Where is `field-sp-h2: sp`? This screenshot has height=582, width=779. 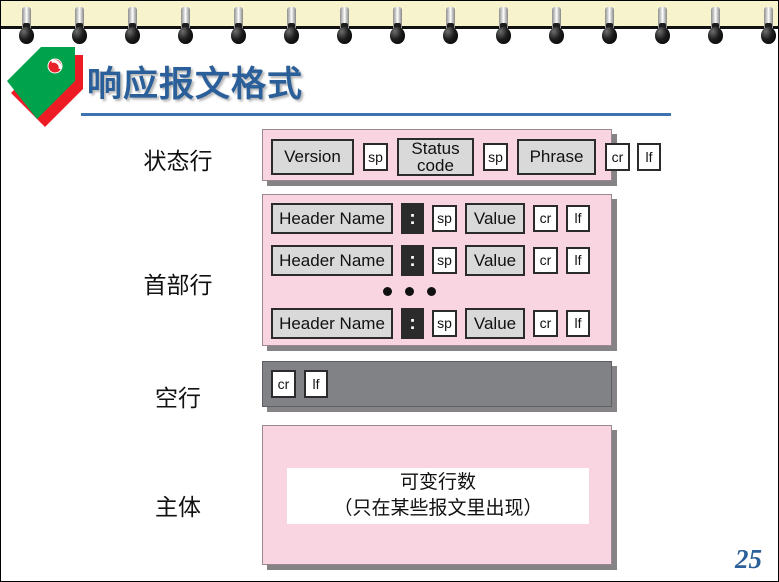 field-sp-h2: sp is located at coordinates (444, 260).